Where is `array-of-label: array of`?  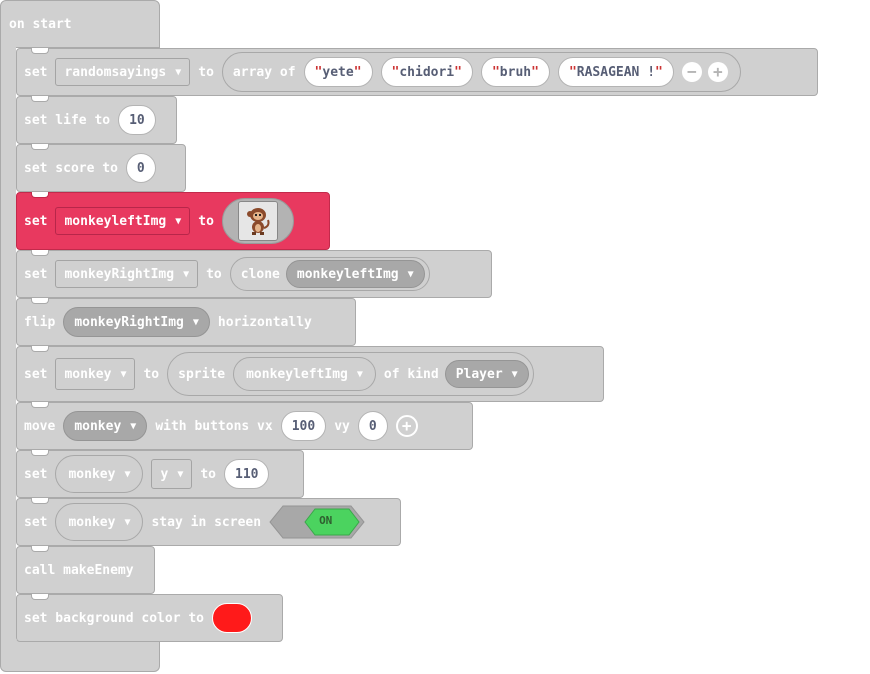
array-of-label: array of is located at coordinates (264, 72).